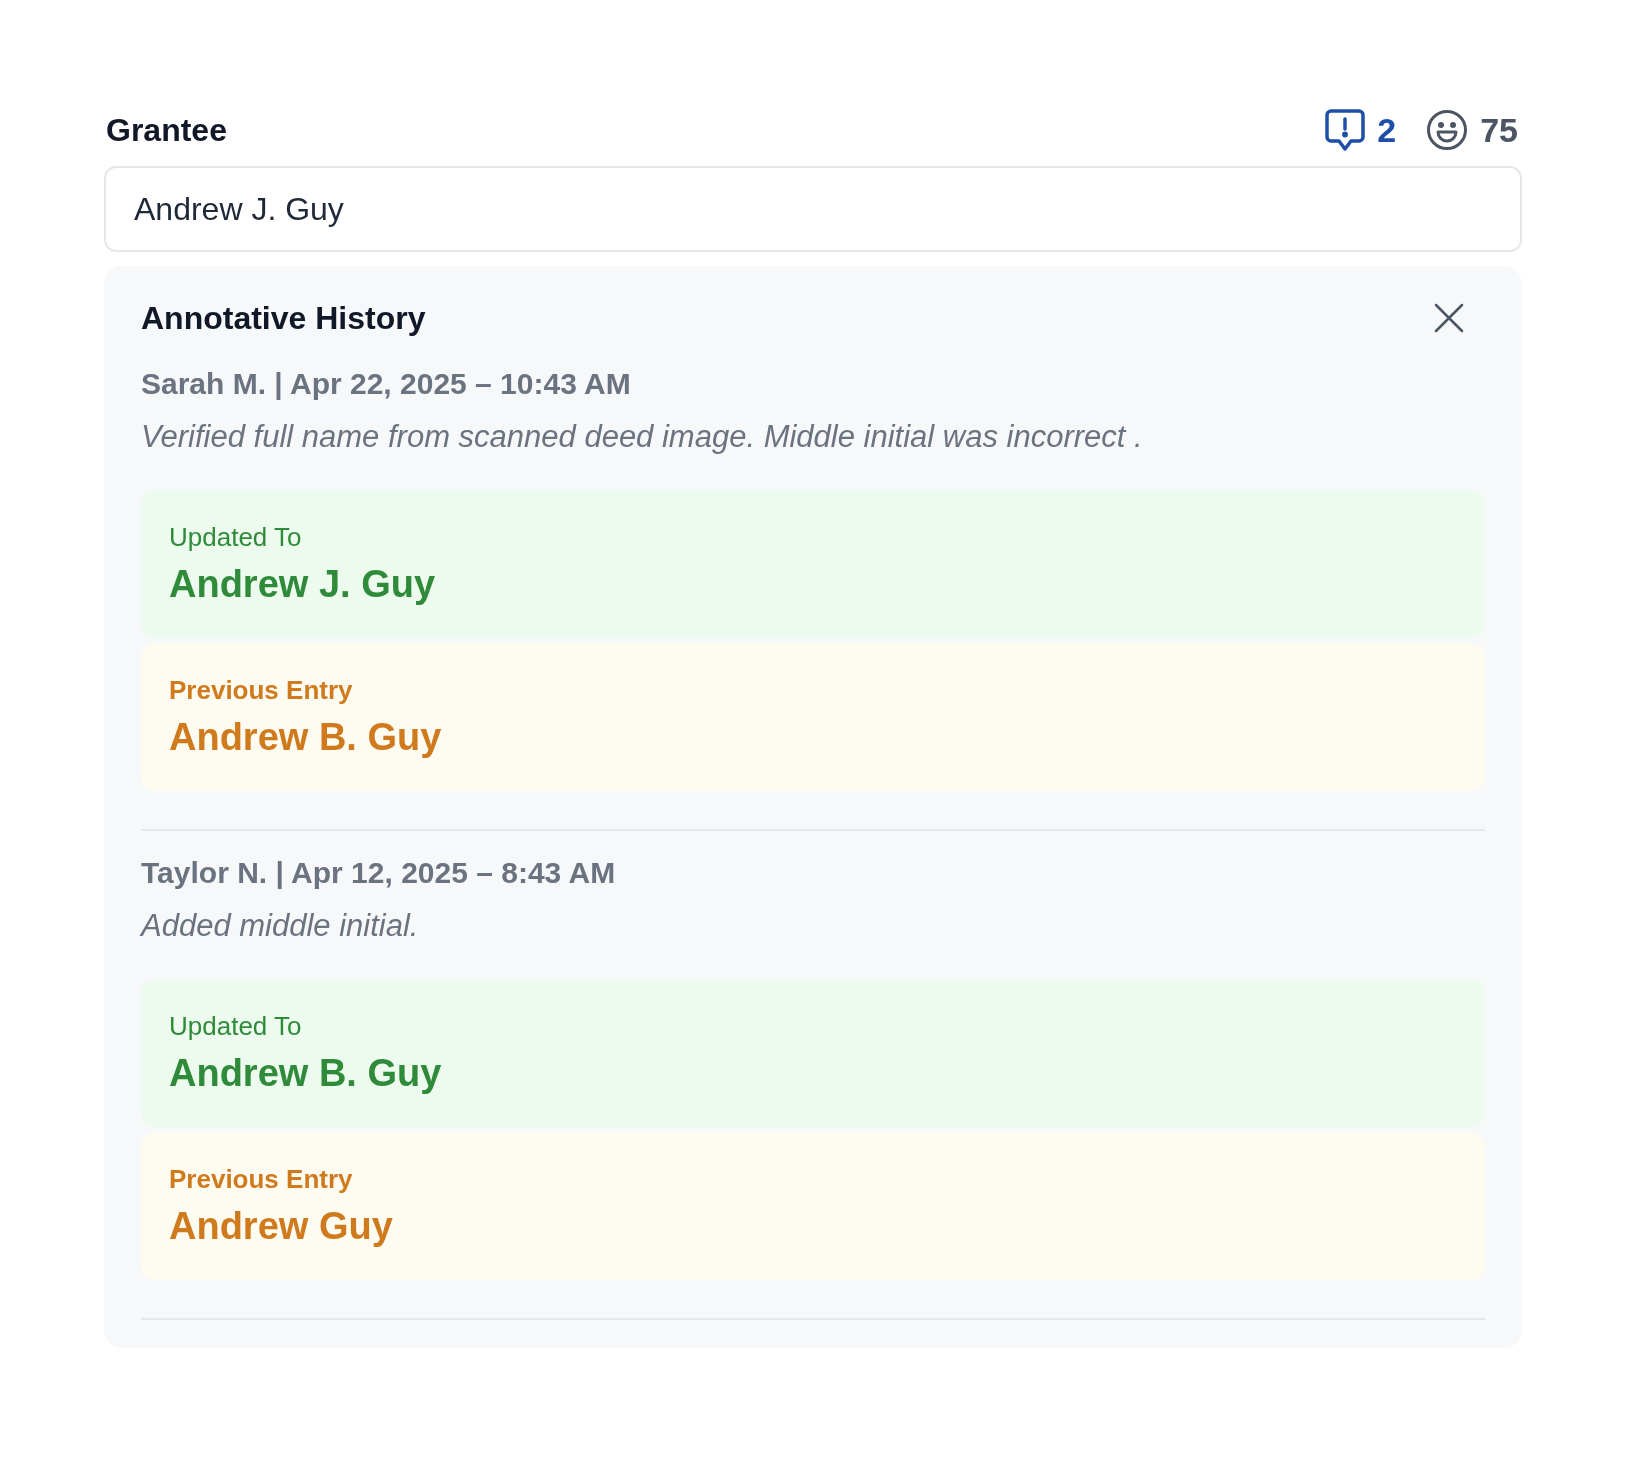 The height and width of the screenshot is (1466, 1626). I want to click on score: 75, so click(1499, 130).